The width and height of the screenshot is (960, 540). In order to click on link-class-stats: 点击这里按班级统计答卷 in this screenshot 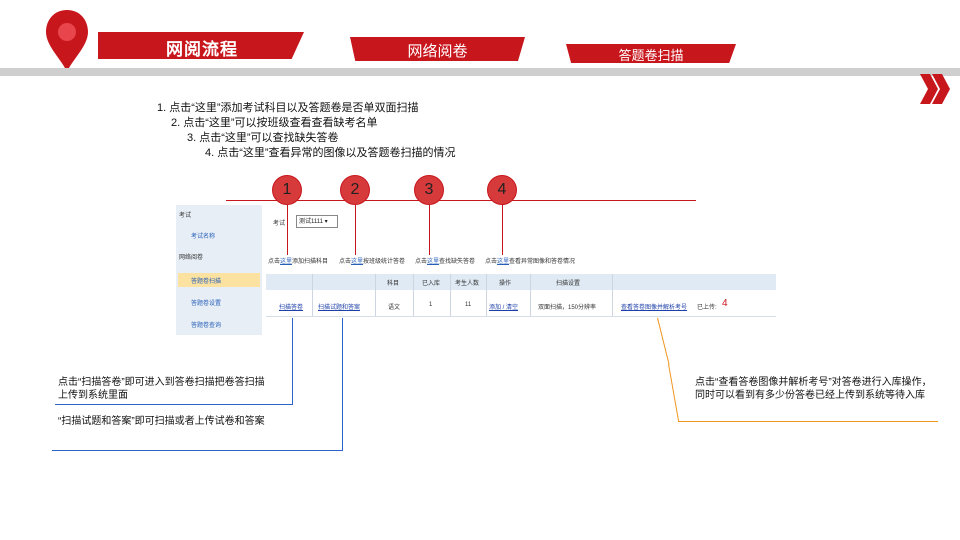, I will do `click(372, 260)`.